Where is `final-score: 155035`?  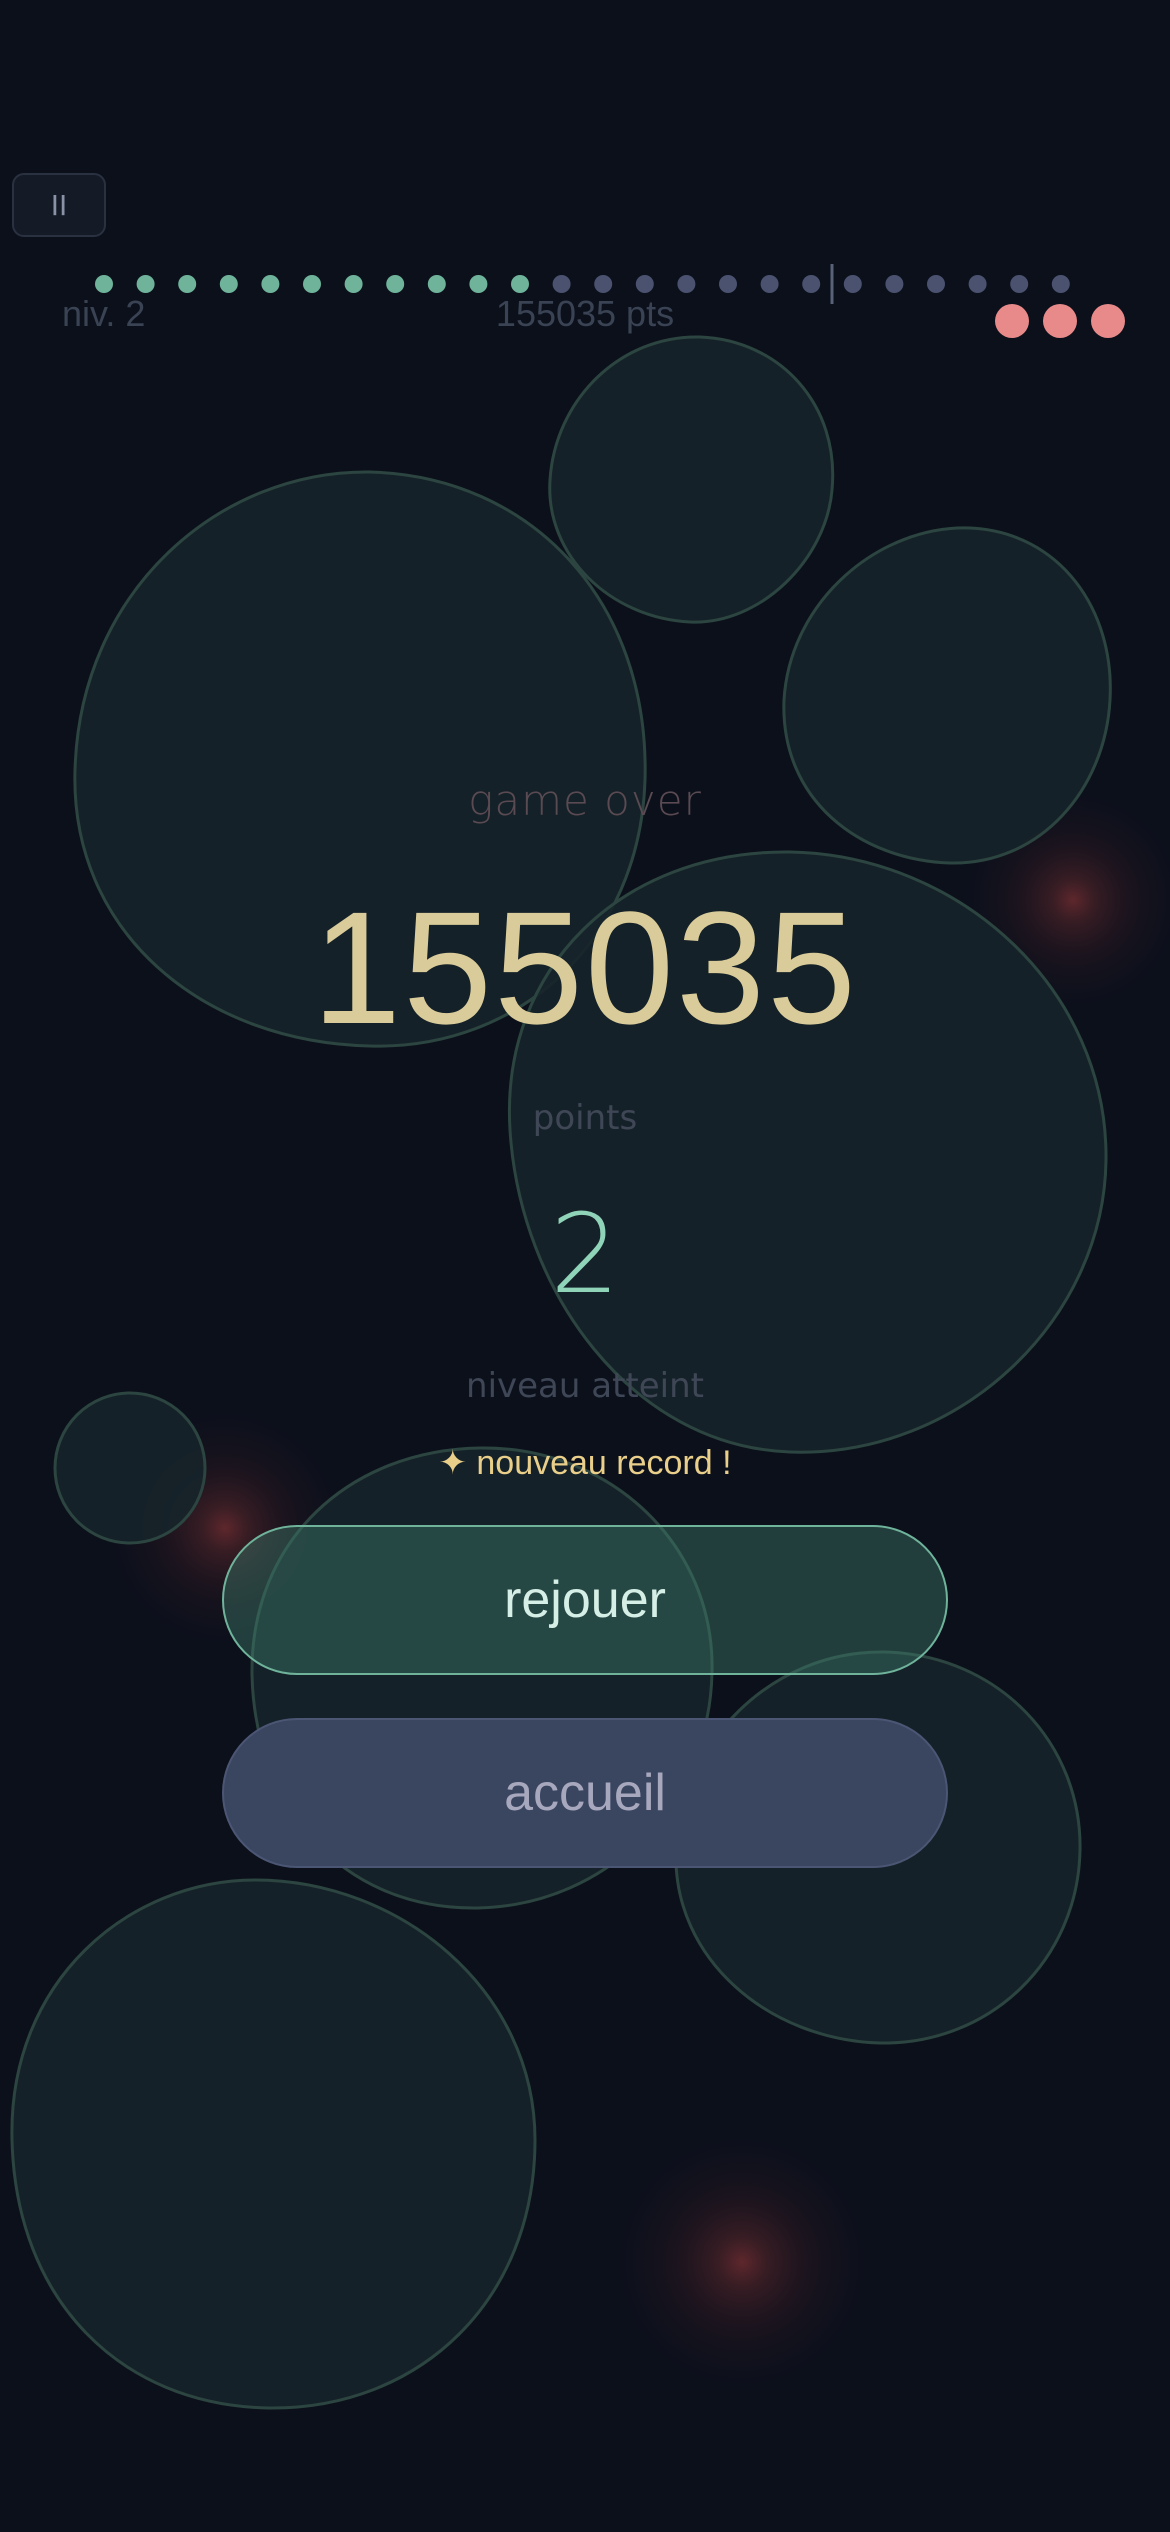
final-score: 155035 is located at coordinates (585, 967).